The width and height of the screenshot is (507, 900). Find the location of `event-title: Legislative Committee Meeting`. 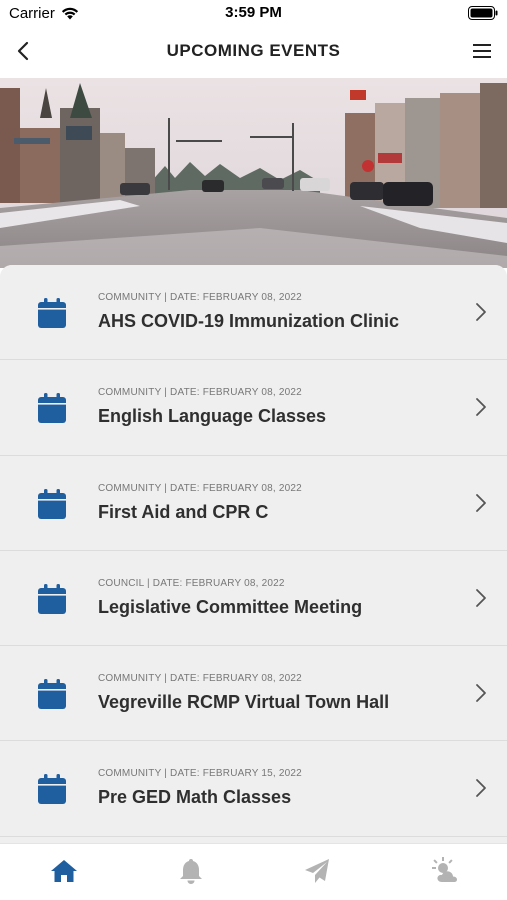

event-title: Legislative Committee Meeting is located at coordinates (230, 606).